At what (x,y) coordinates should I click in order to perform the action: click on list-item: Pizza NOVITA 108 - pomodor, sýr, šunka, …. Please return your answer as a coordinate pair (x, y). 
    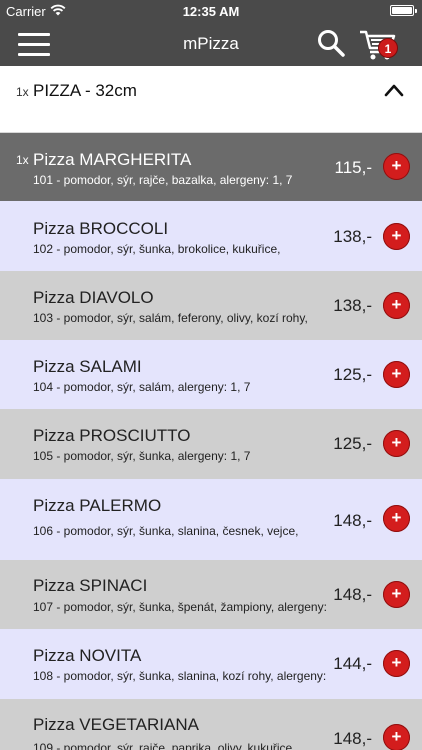
    Looking at the image, I should click on (211, 664).